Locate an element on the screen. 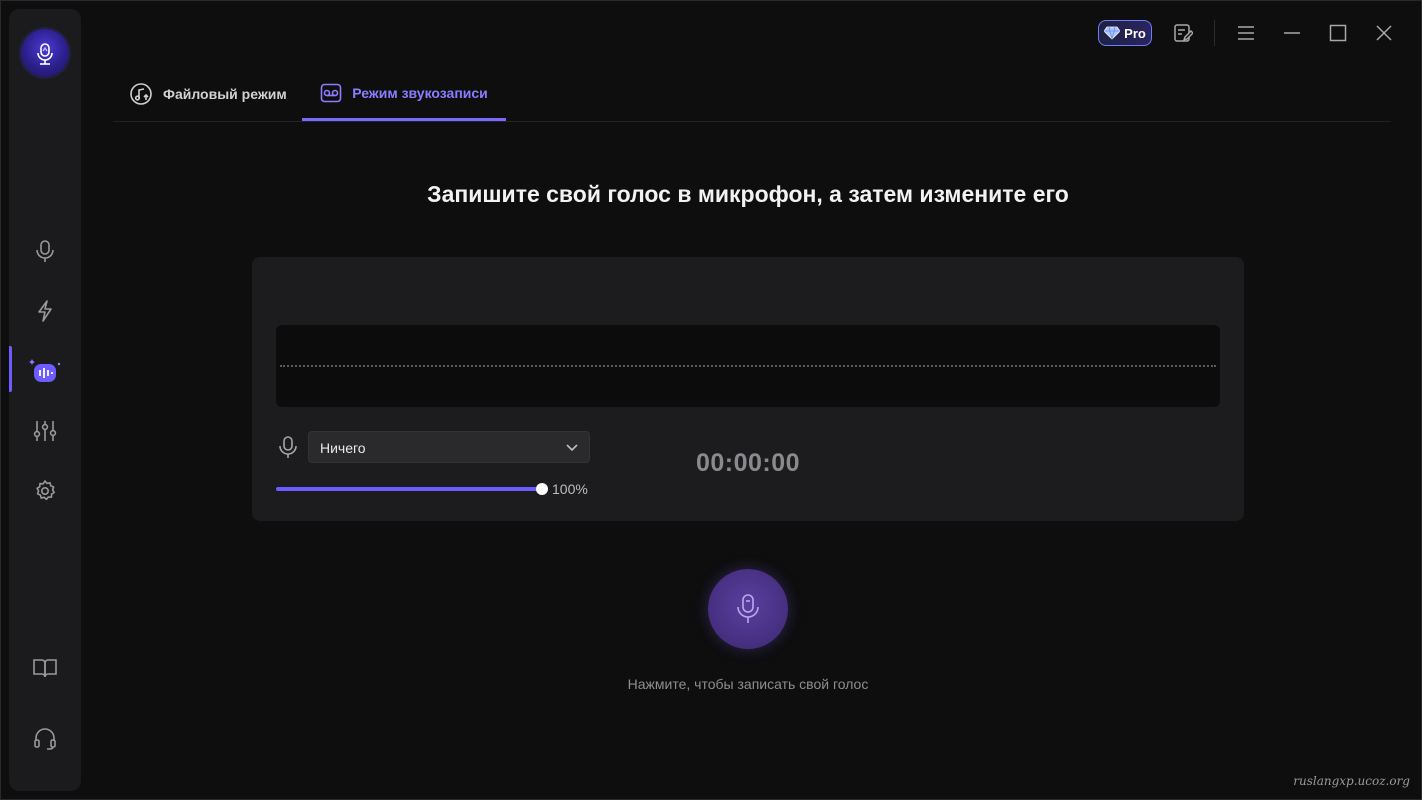 Image resolution: width=1422 pixels, height=800 pixels. minimize-button is located at coordinates (1292, 33).